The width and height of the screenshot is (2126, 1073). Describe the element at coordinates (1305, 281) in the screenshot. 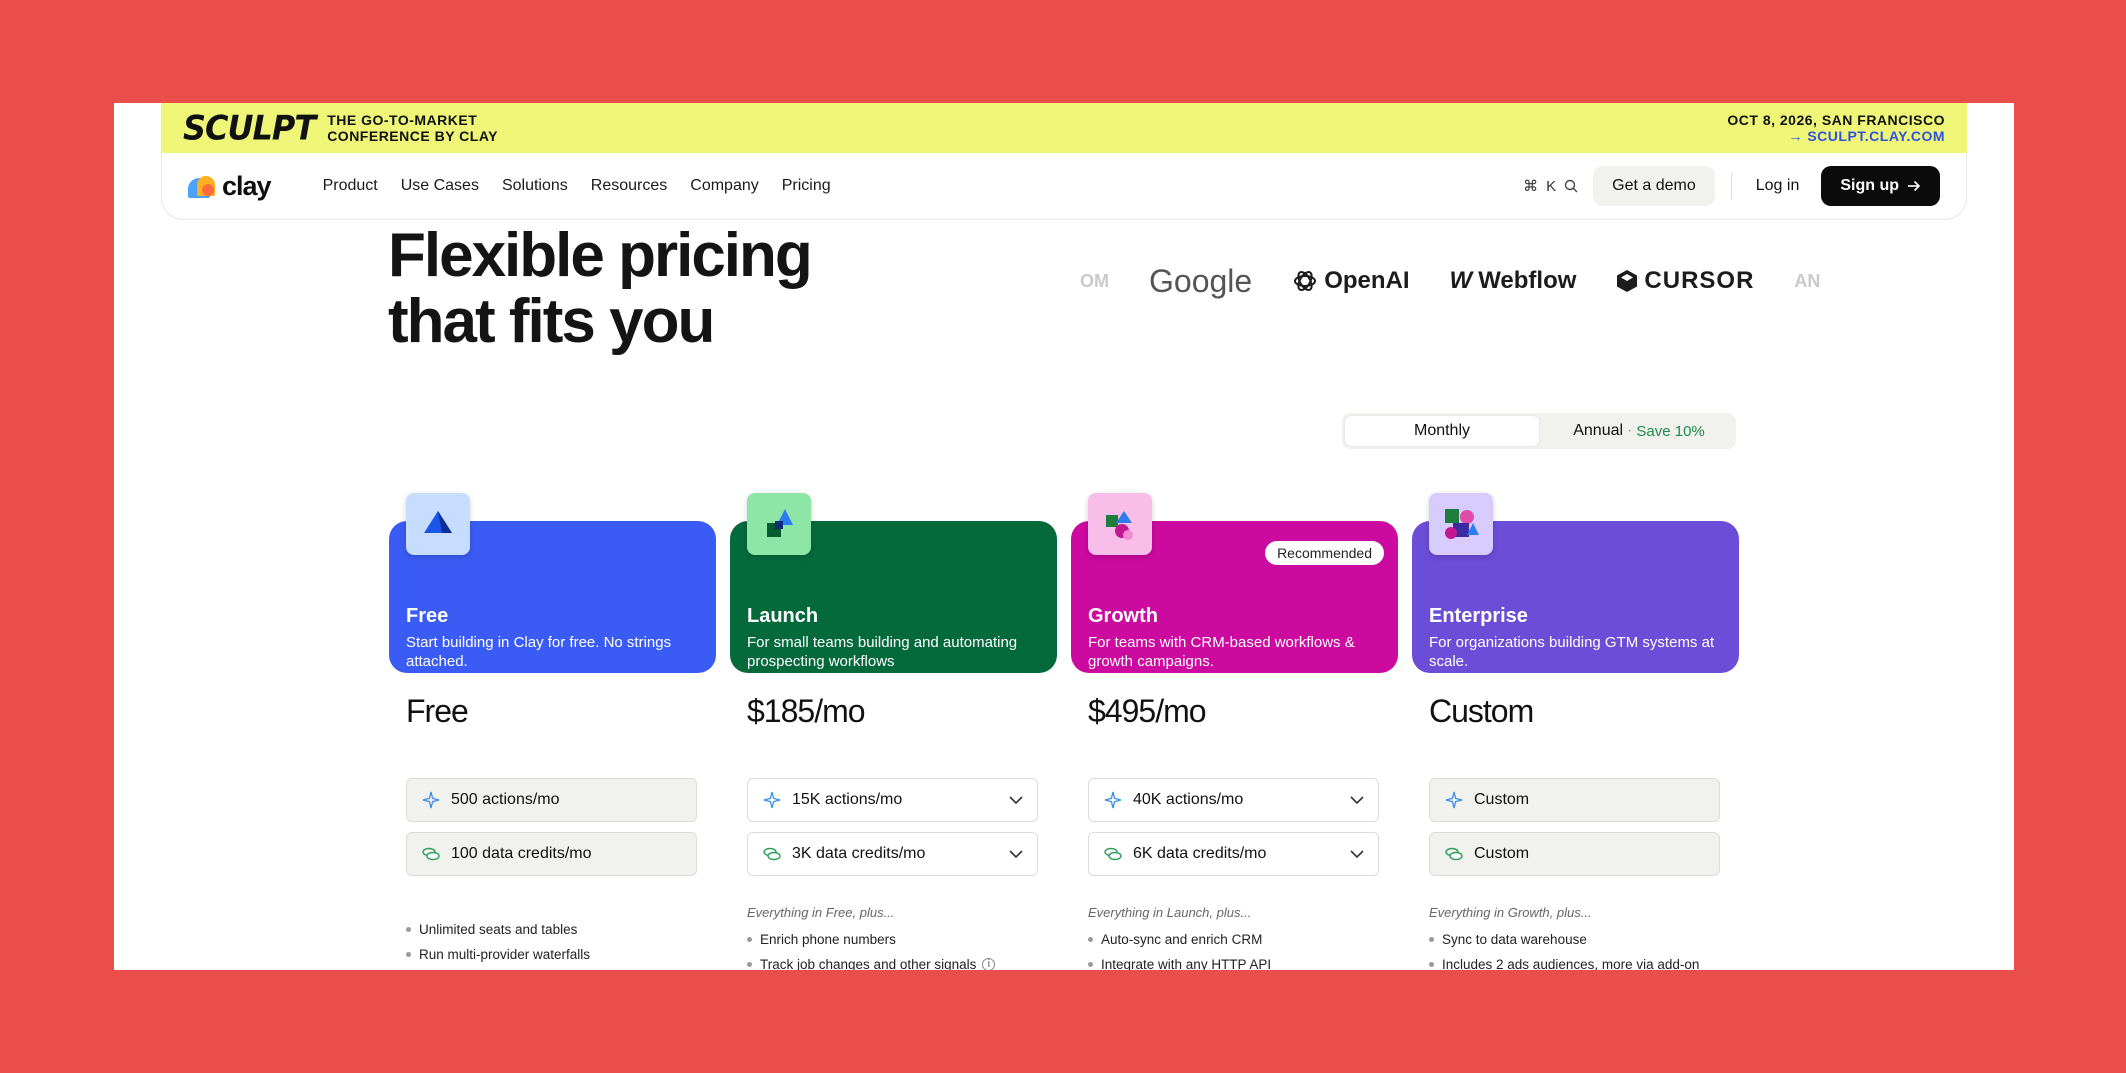

I see `openai-icon` at that location.